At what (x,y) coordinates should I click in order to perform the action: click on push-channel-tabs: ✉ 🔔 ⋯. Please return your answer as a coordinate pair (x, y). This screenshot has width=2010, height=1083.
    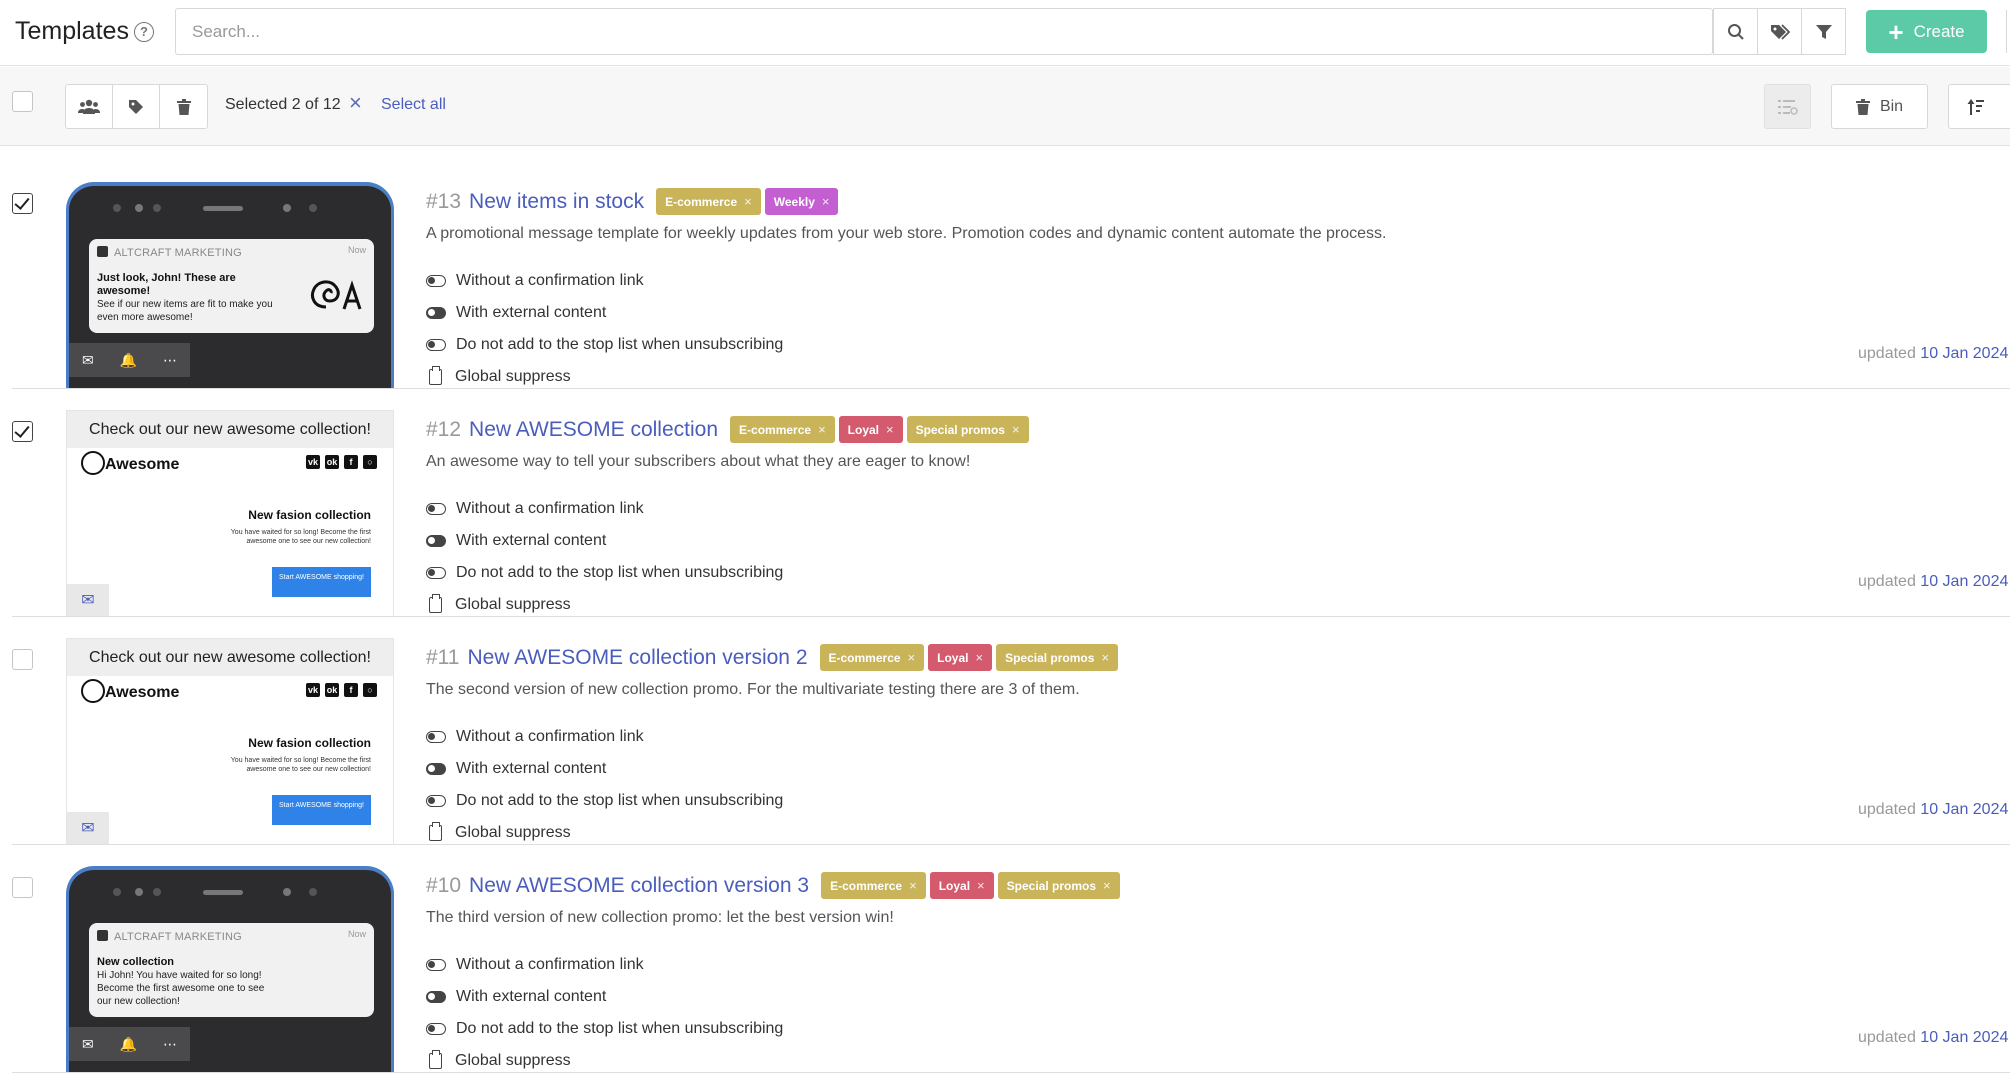
    Looking at the image, I should click on (129, 1044).